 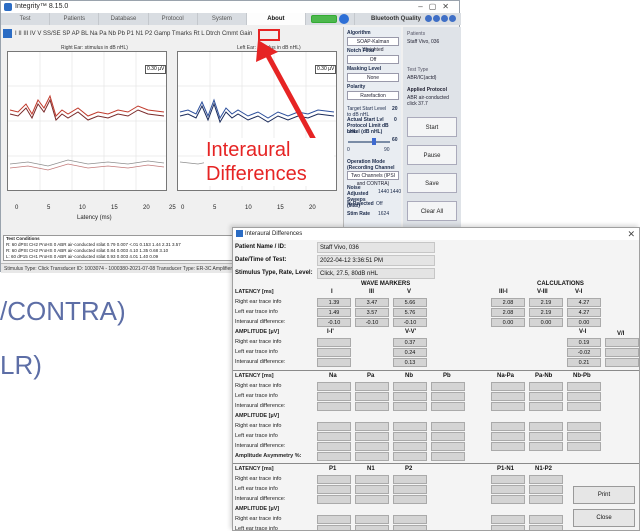 I want to click on close-button: Close, so click(x=604, y=518).